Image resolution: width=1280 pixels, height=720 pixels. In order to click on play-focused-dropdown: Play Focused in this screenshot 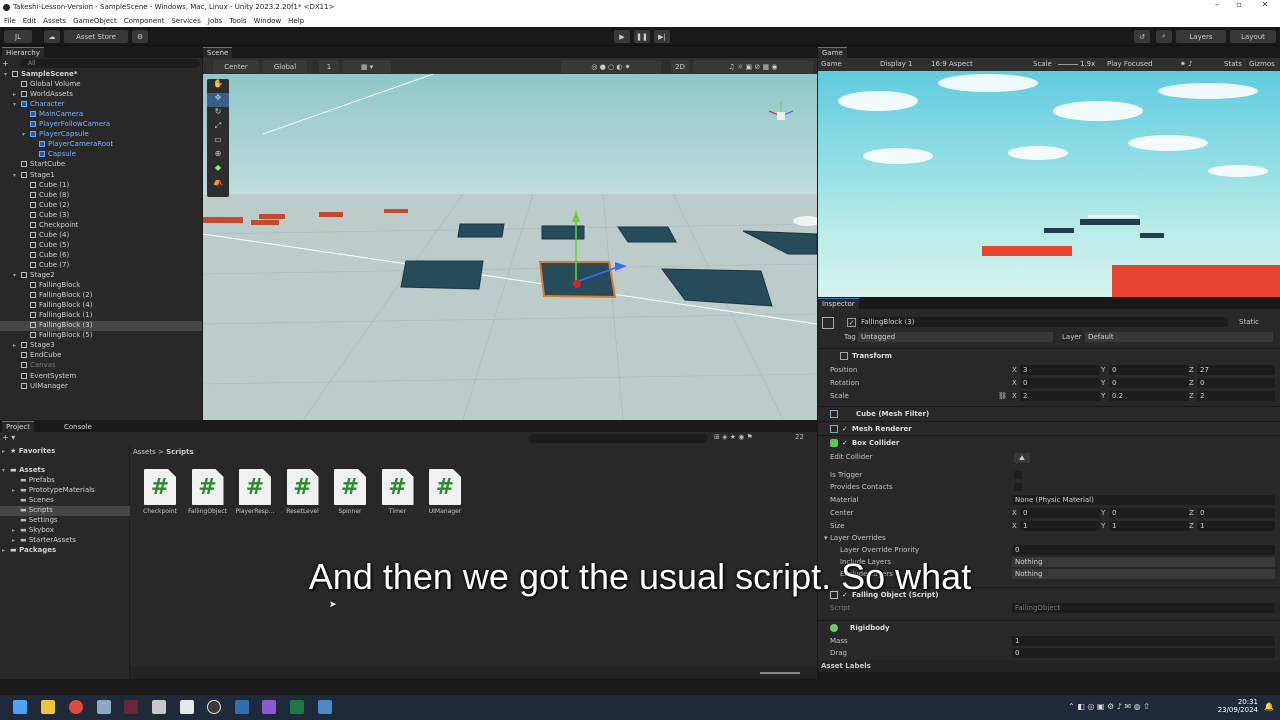, I will do `click(1130, 64)`.